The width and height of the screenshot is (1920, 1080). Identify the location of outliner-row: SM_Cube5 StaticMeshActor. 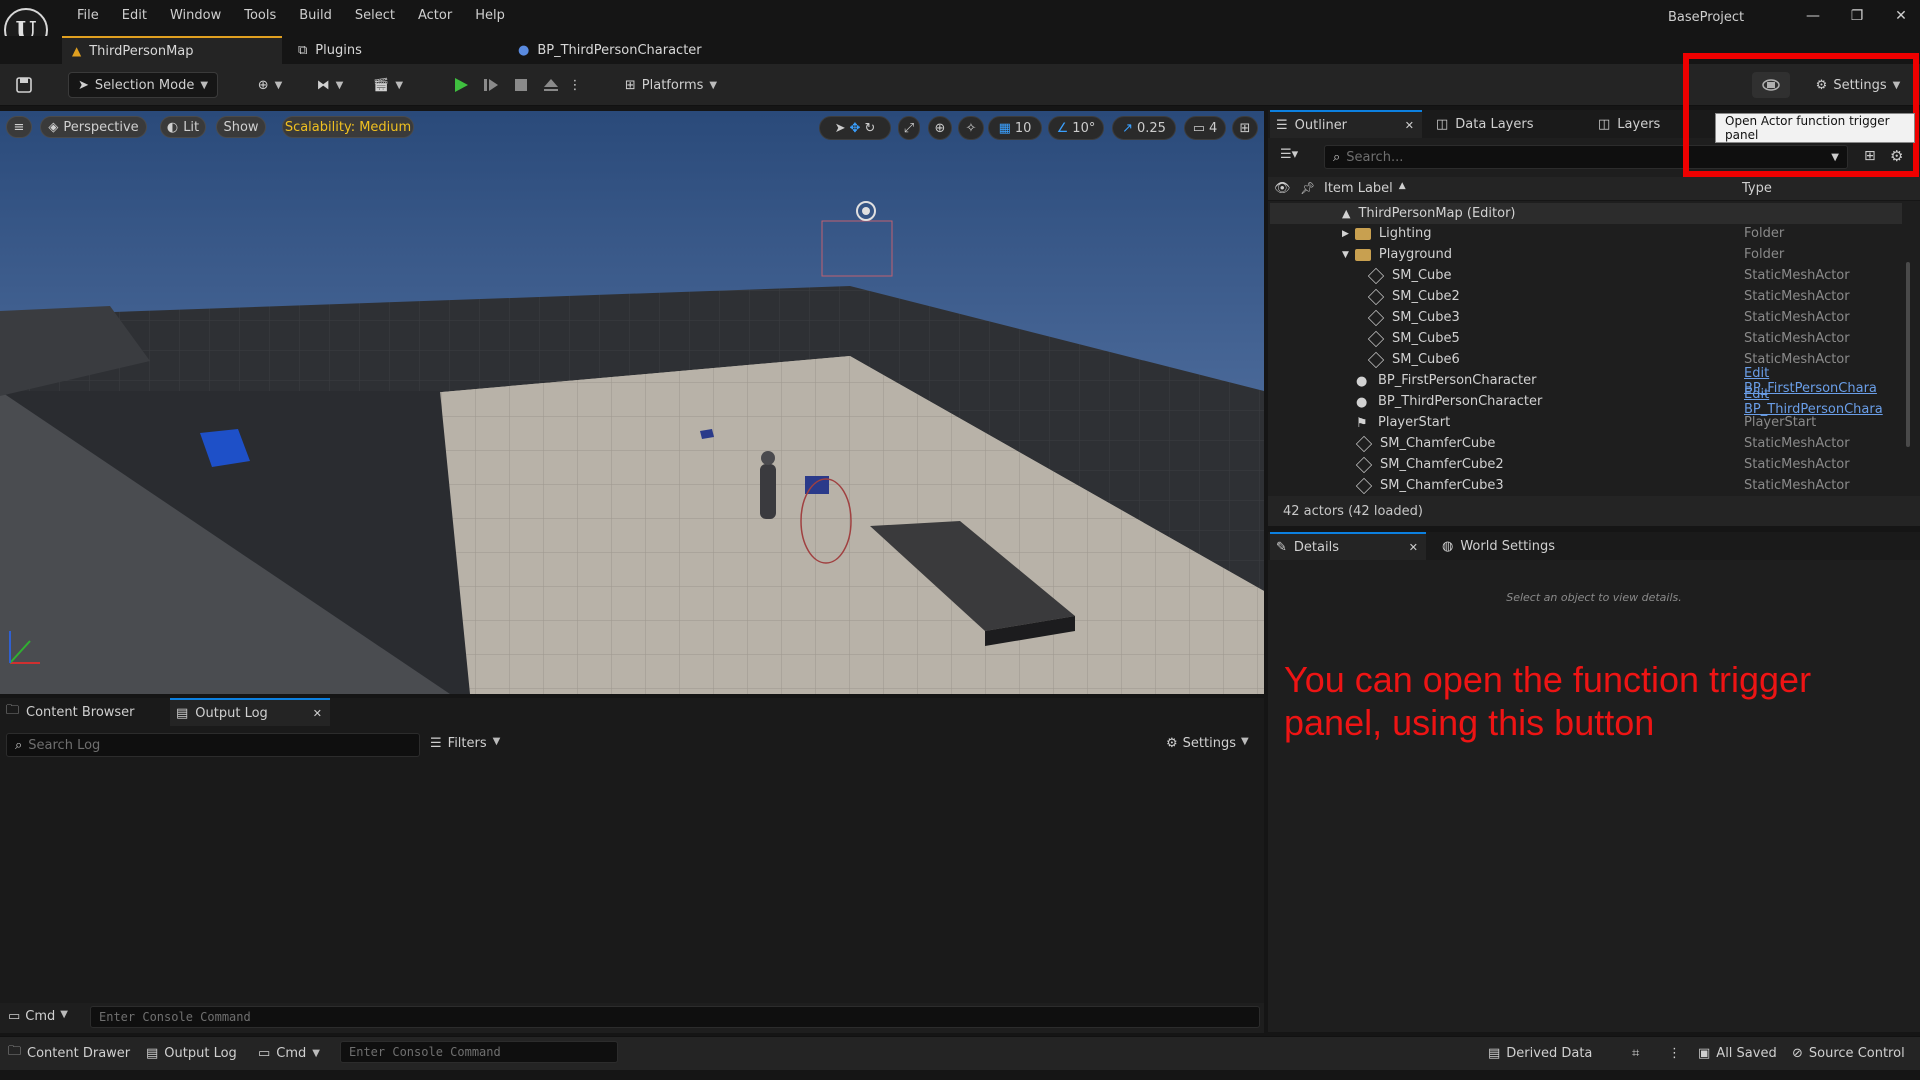
(1586, 338).